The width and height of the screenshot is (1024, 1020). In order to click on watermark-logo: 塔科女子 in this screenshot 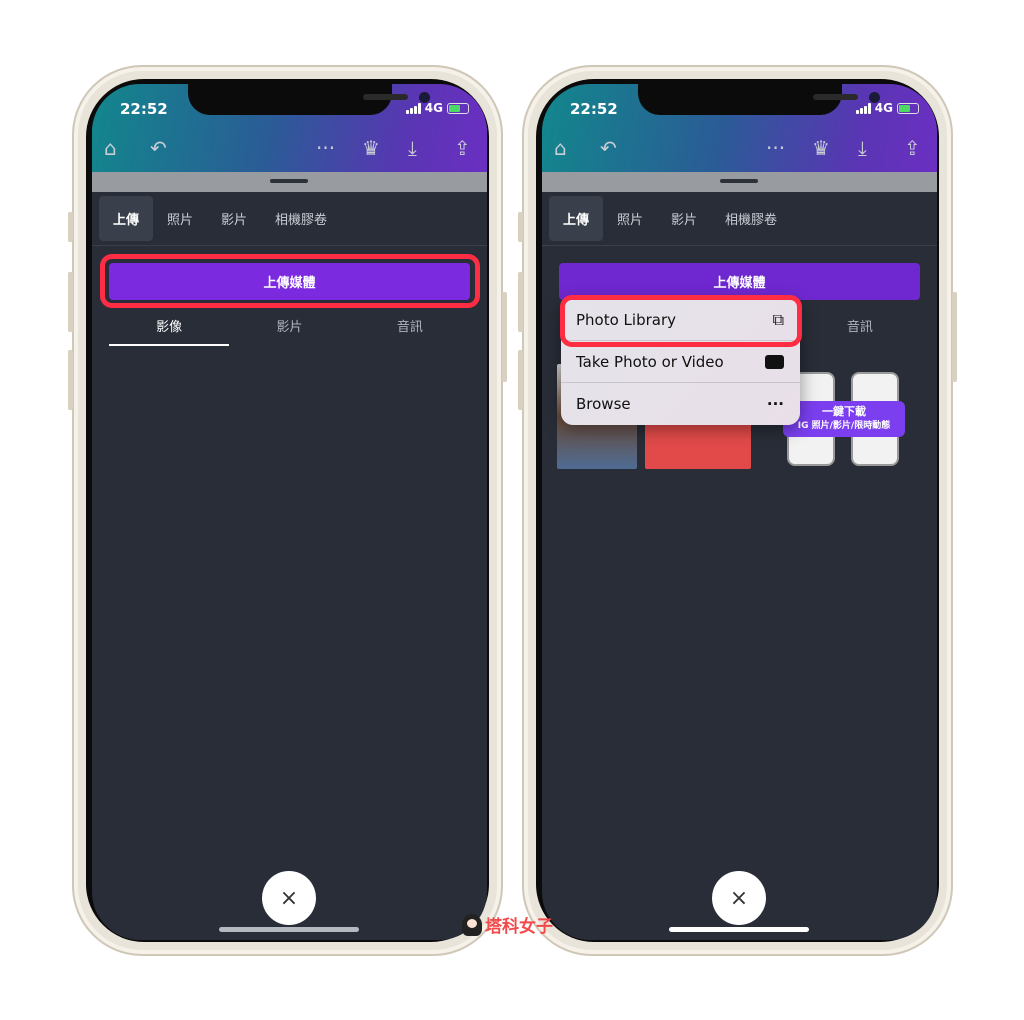, I will do `click(507, 924)`.